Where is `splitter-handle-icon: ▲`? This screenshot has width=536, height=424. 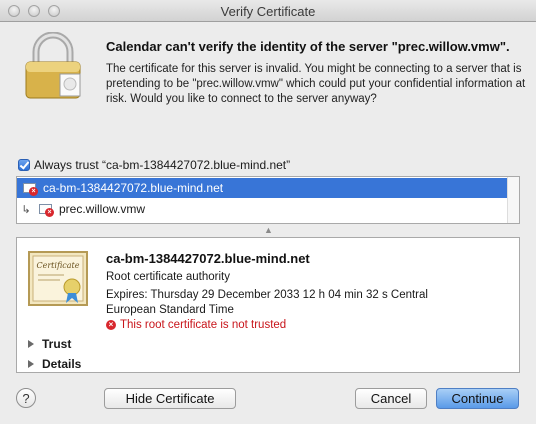 splitter-handle-icon: ▲ is located at coordinates (268, 230).